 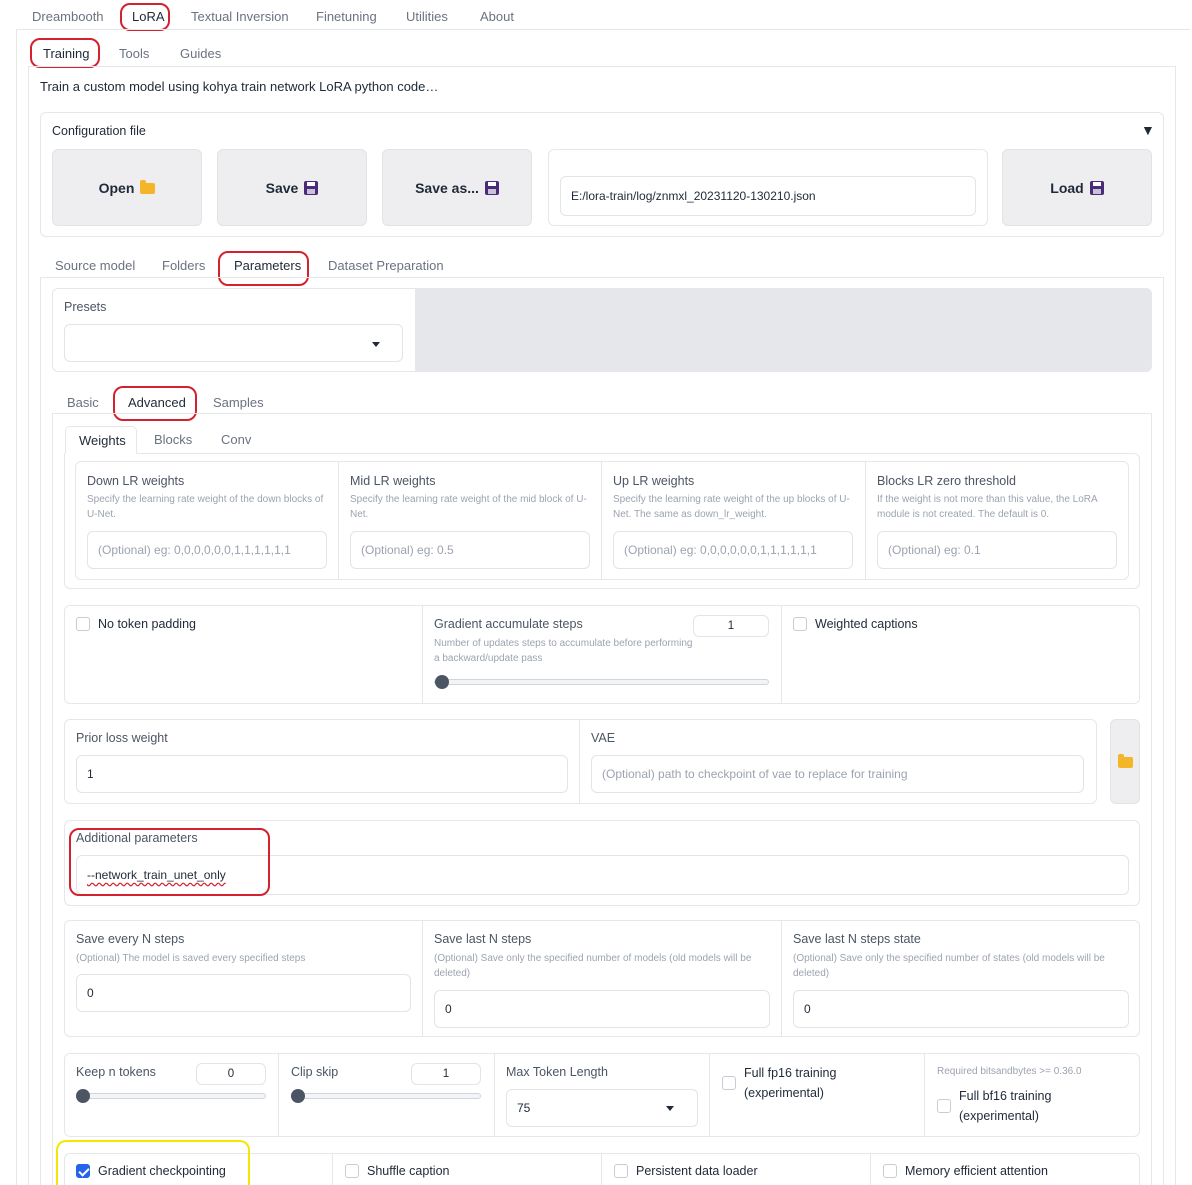 What do you see at coordinates (790, 1083) in the screenshot?
I see `fp16-label: Full fp16 training (experimental)` at bounding box center [790, 1083].